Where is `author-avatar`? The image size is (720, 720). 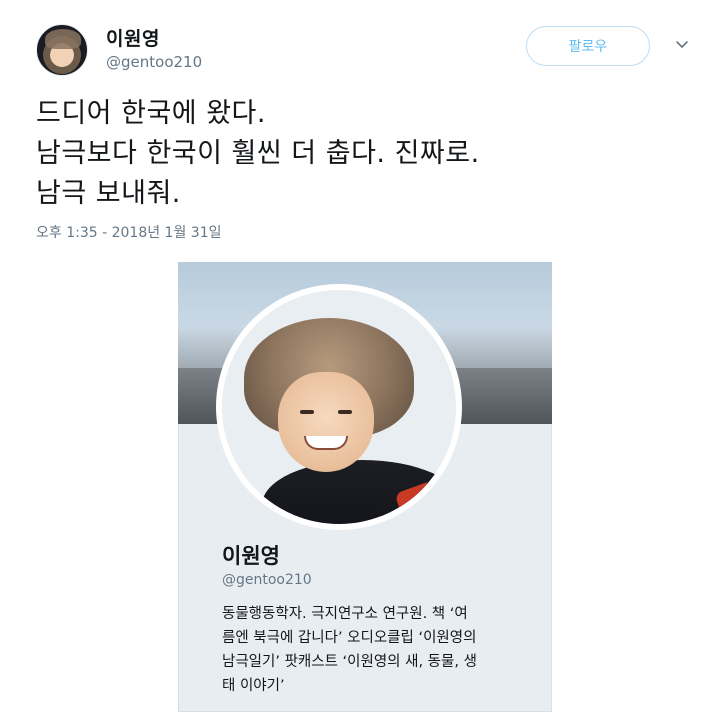
author-avatar is located at coordinates (62, 50).